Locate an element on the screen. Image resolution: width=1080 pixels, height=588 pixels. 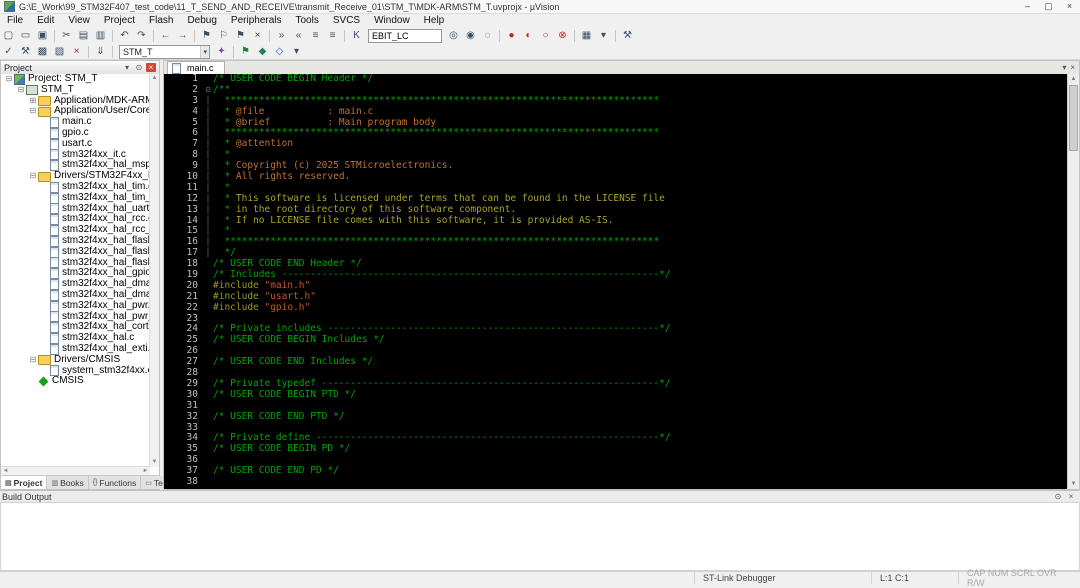
k-flag-icon: K is located at coordinates (356, 36).